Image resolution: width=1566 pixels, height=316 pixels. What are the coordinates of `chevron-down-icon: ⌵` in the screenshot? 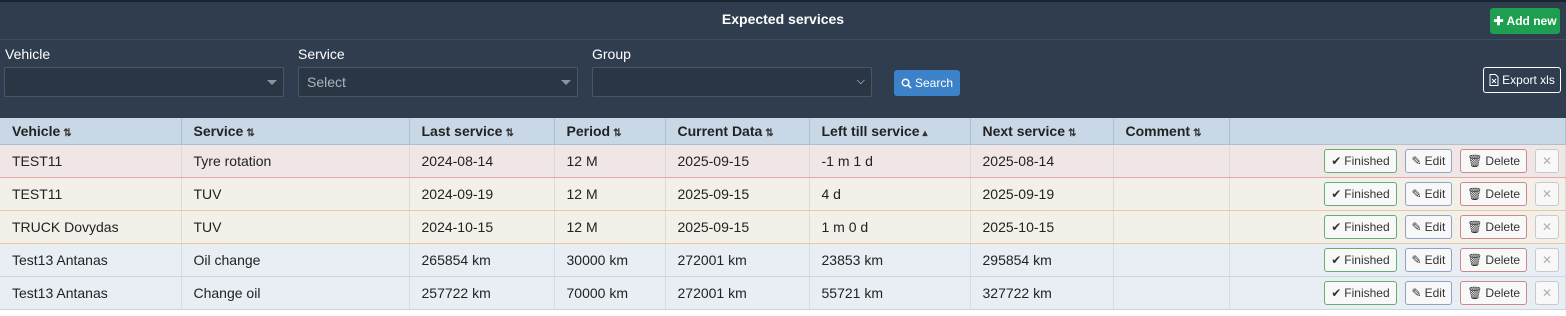 It's located at (860, 81).